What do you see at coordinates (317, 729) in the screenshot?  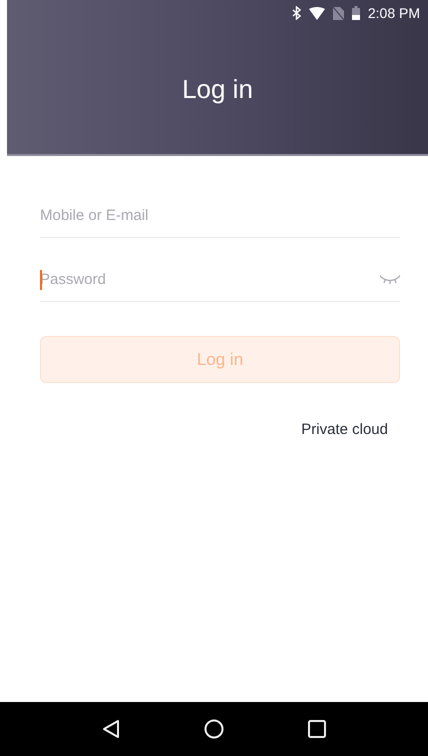 I see `recents-icon` at bounding box center [317, 729].